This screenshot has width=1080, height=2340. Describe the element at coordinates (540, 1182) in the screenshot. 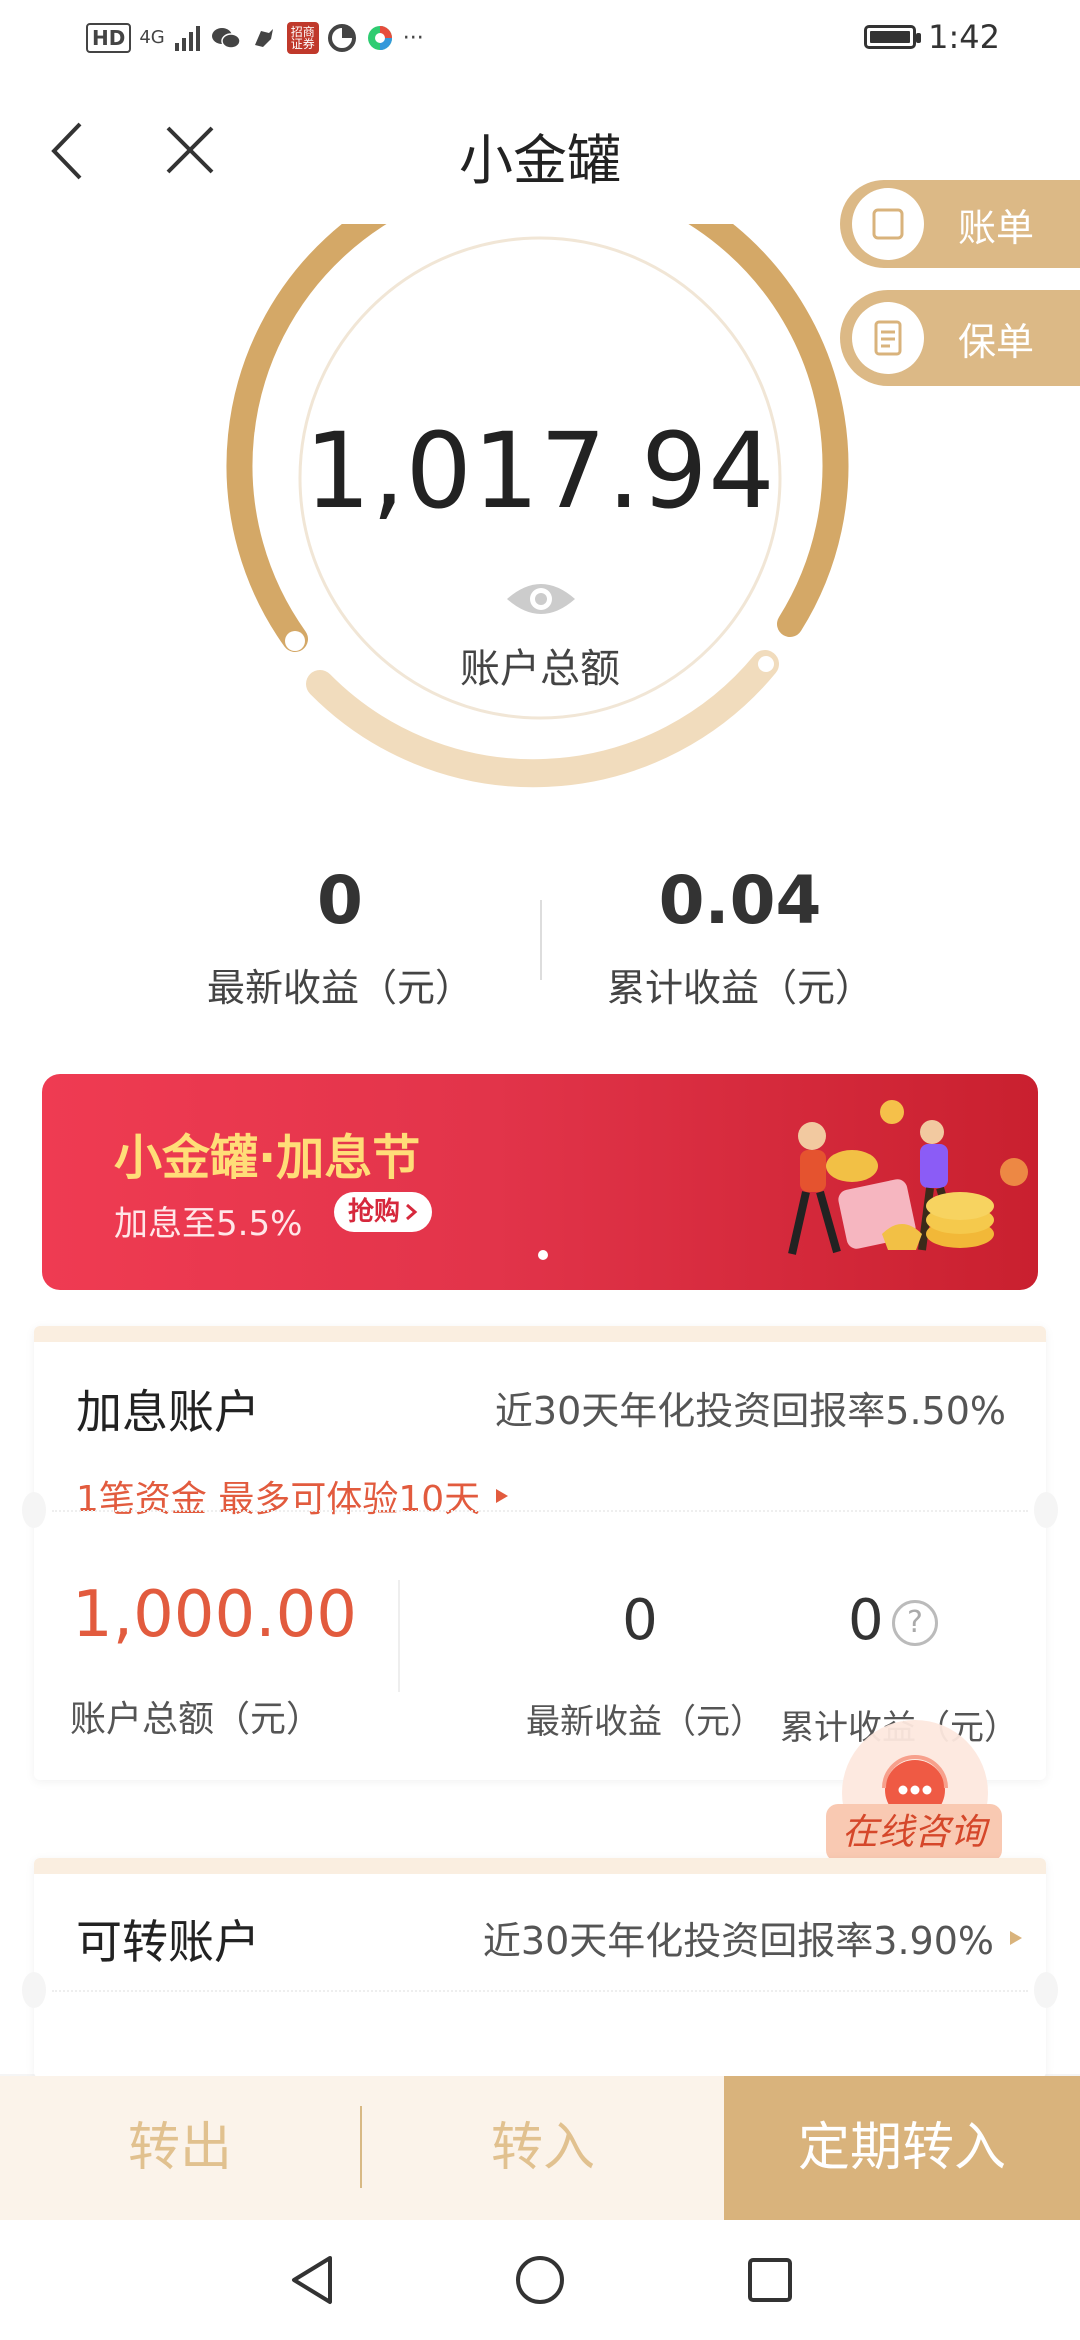

I see `promo-banner: 小金罐·加息节 加息至5.5% 抢购` at that location.